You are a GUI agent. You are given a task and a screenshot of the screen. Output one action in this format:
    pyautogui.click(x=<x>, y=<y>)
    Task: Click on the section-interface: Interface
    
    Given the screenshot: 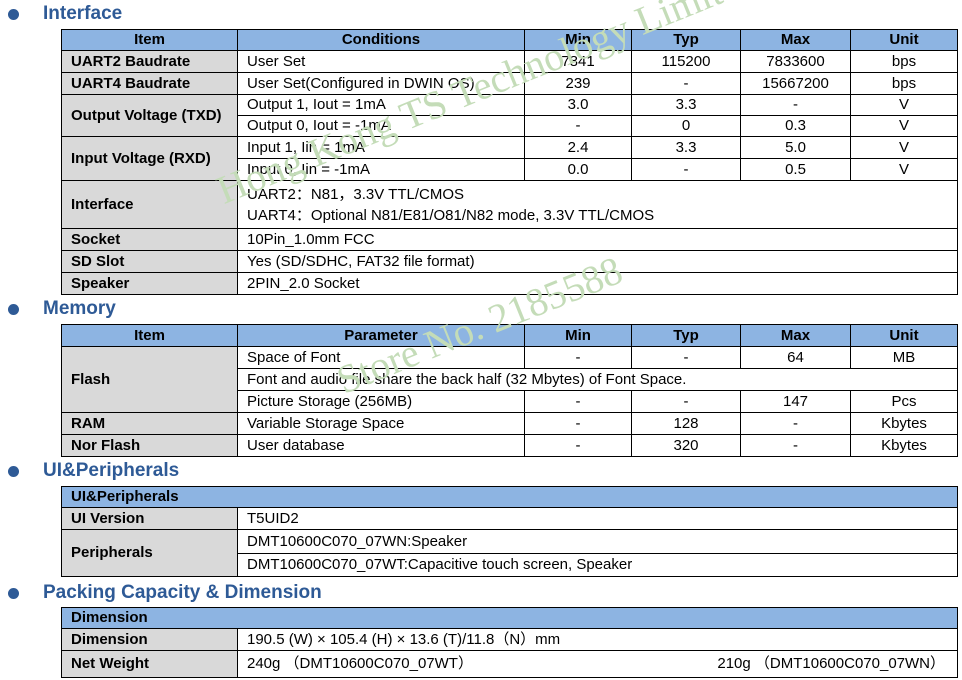 What is the action you would take?
    pyautogui.click(x=61, y=14)
    